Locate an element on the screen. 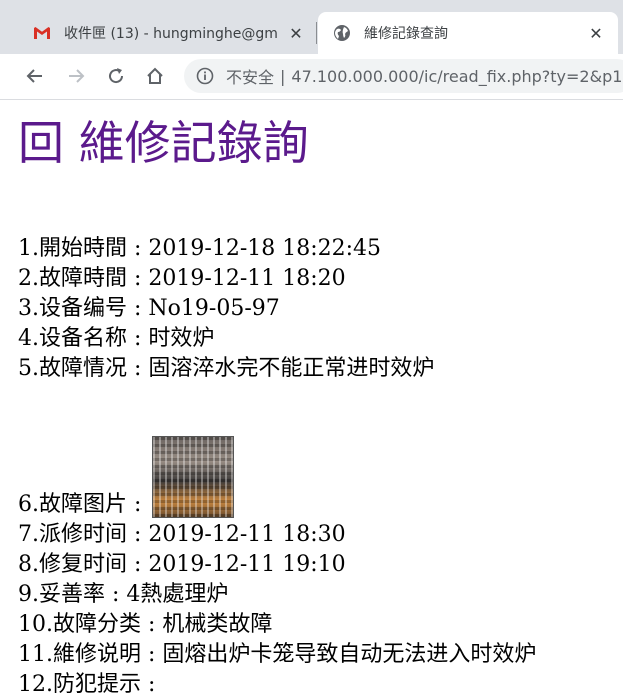 The width and height of the screenshot is (623, 700). arrow-right-icon is located at coordinates (77, 76).